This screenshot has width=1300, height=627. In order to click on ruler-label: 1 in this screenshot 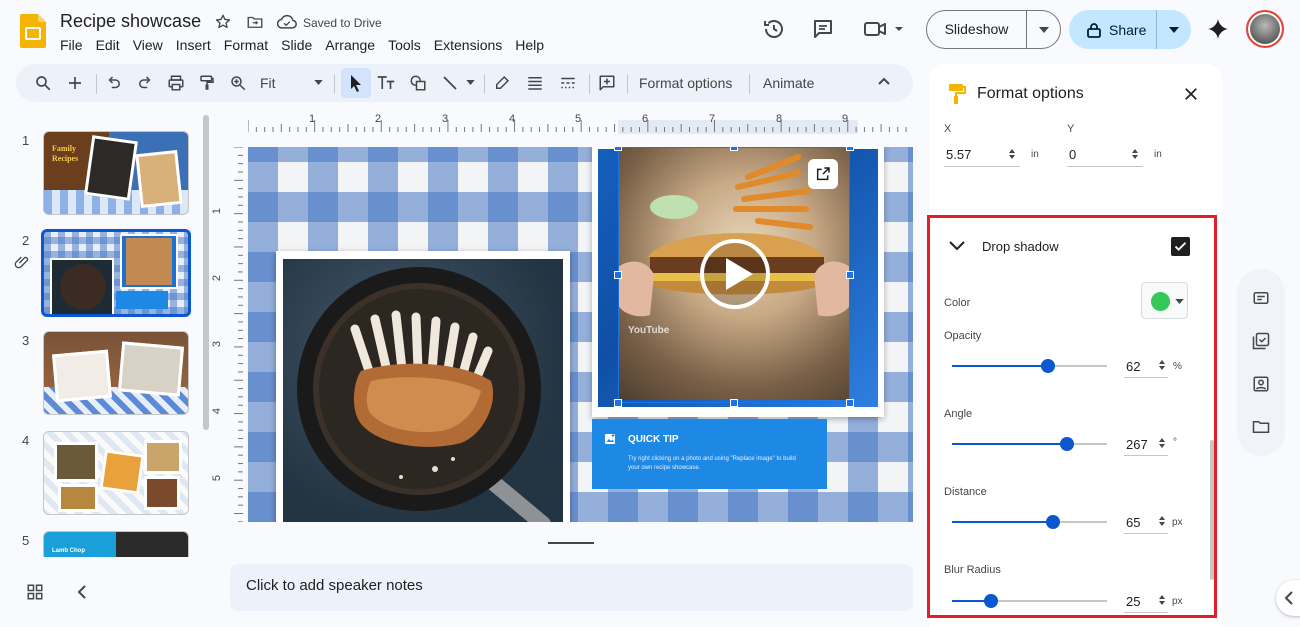, I will do `click(312, 119)`.